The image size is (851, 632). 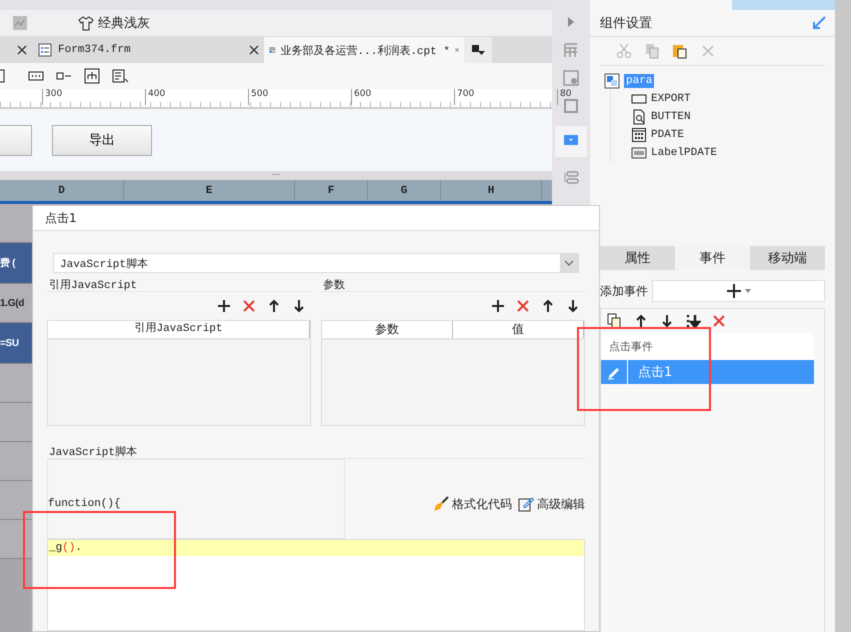 What do you see at coordinates (157, 94) in the screenshot?
I see `ruler-label: 400` at bounding box center [157, 94].